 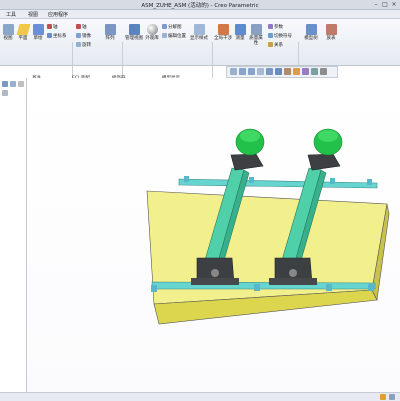 What do you see at coordinates (260, 71) in the screenshot?
I see `repaint-icon` at bounding box center [260, 71].